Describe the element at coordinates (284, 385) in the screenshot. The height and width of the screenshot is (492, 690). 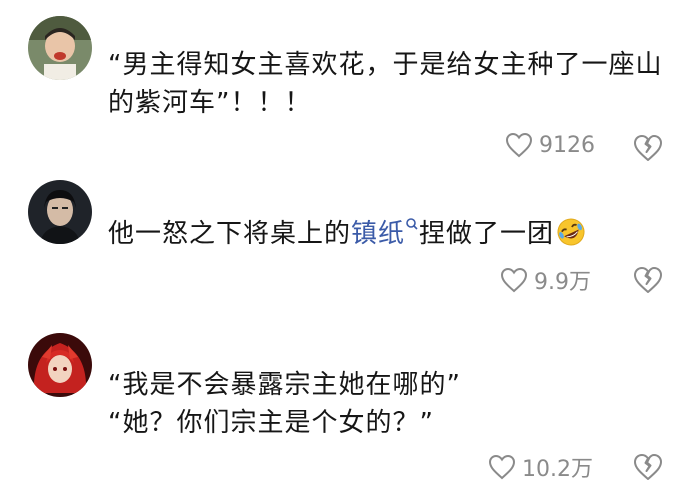
I see `comment-line: “我是不会暴露宗主她在哪的”` at that location.